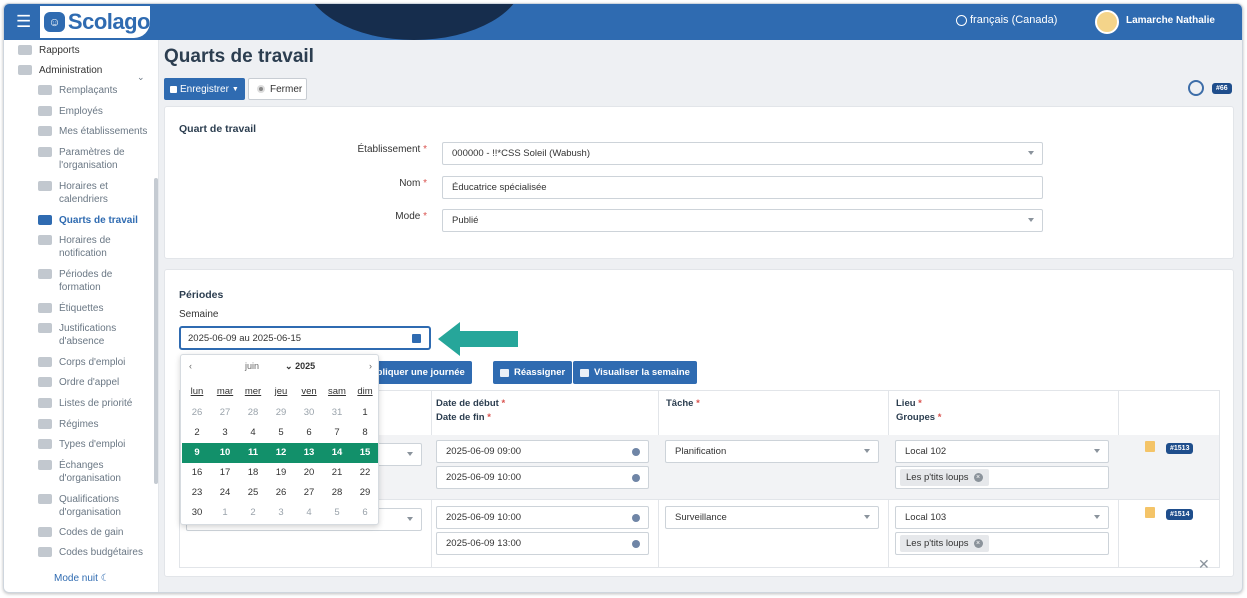  What do you see at coordinates (79, 308) in the screenshot?
I see `sidebar-item: Étiquettes` at bounding box center [79, 308].